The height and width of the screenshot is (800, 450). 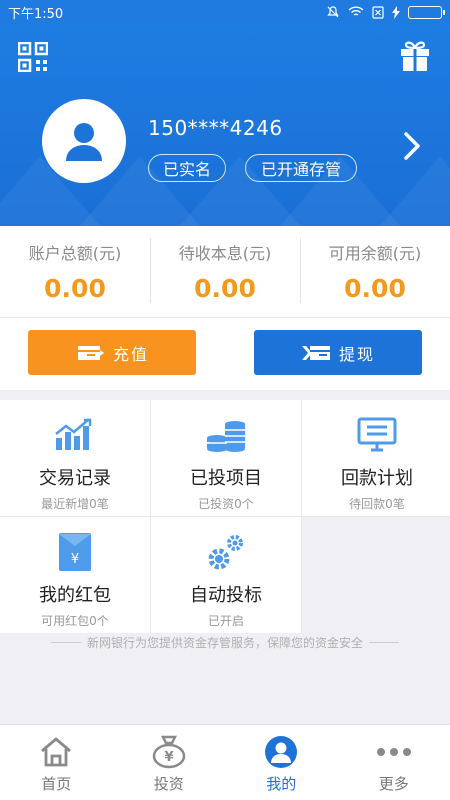 What do you see at coordinates (75, 621) in the screenshot?
I see `red-envelope-sub: 可用红包0个` at bounding box center [75, 621].